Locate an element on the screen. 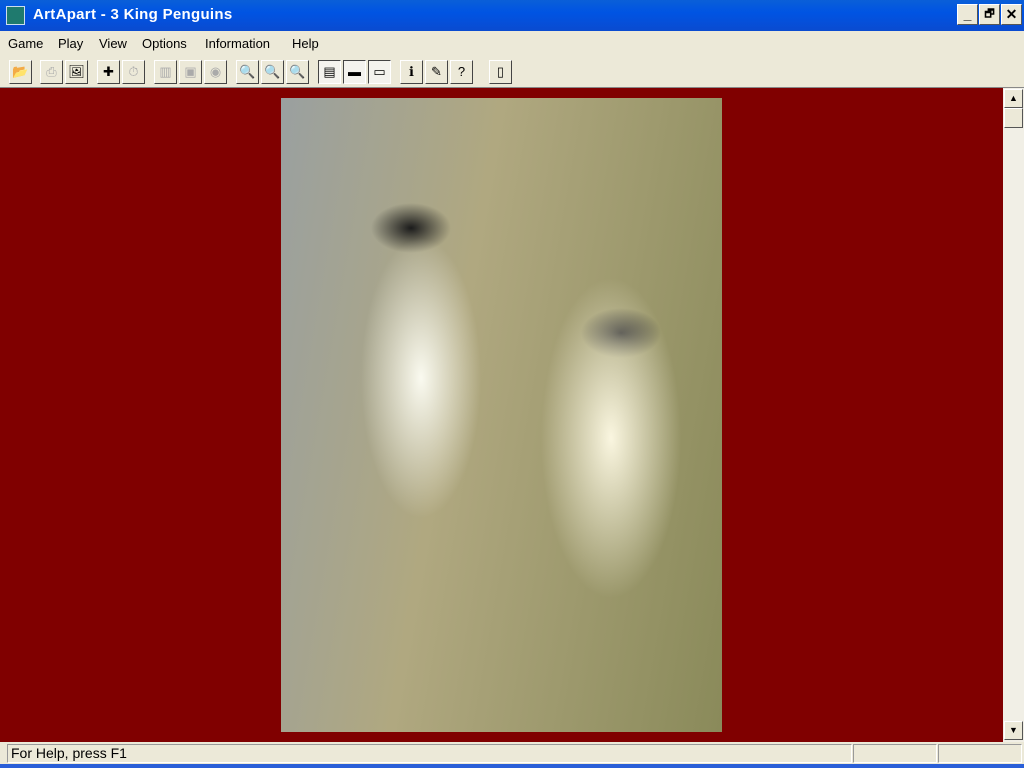 This screenshot has width=1024, height=768. artist-info-icon: ✎ is located at coordinates (436, 71).